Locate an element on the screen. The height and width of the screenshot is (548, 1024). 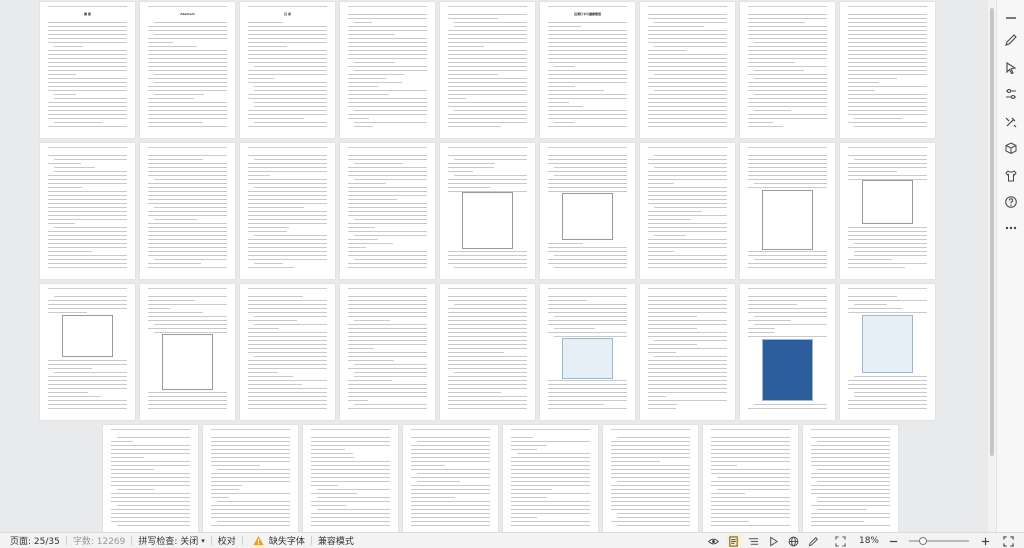
scrollbar-thumb is located at coordinates (992, 232).